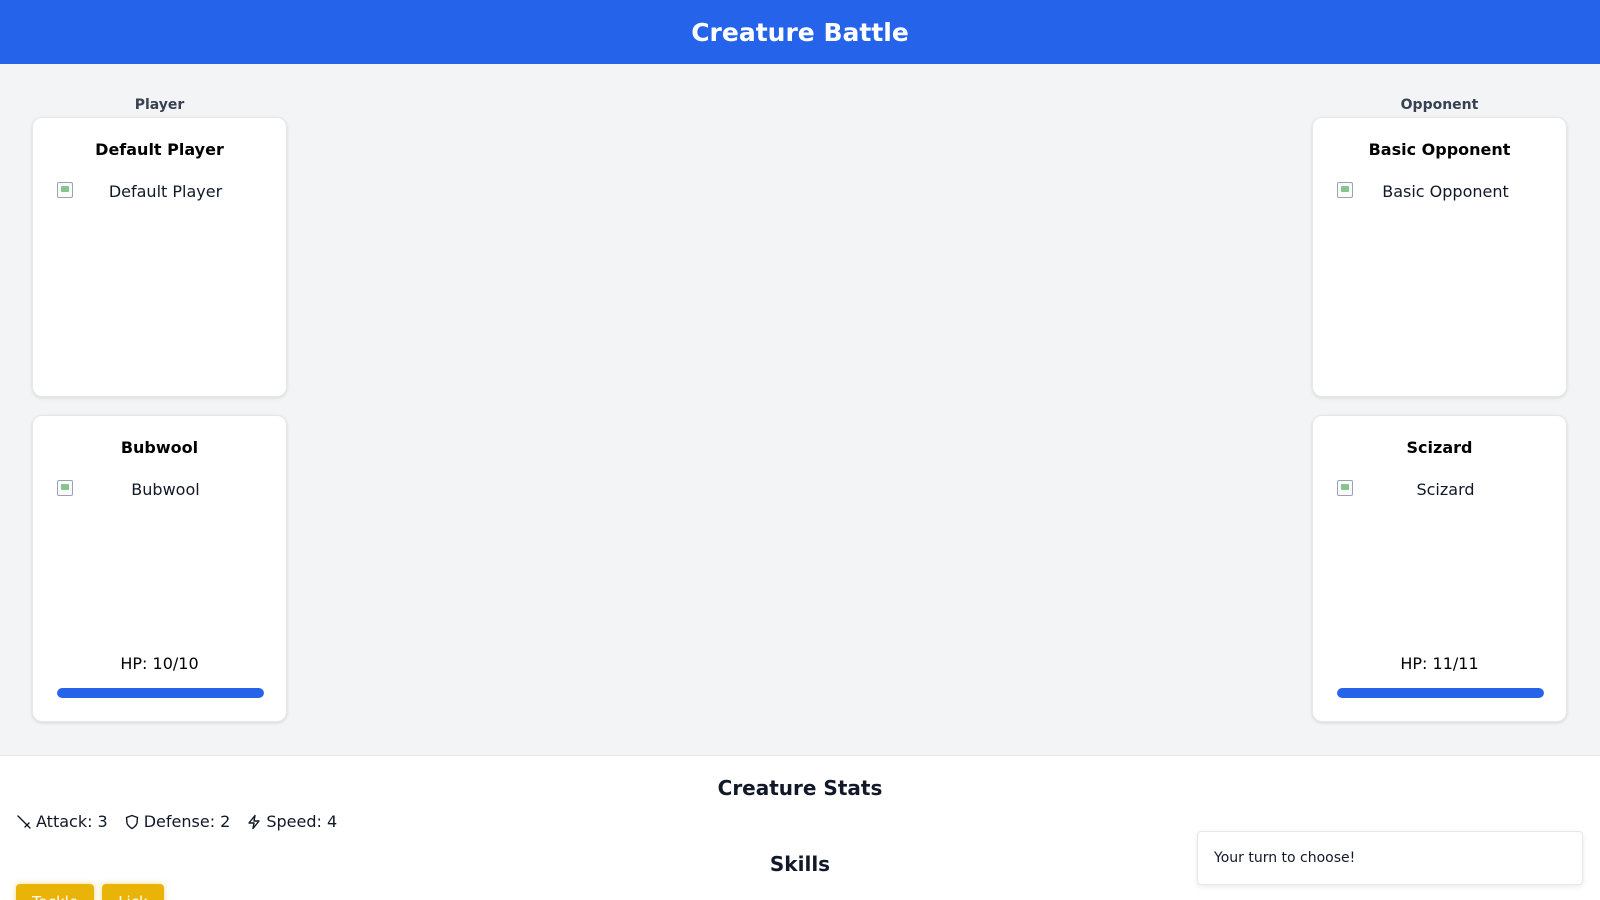 The width and height of the screenshot is (1600, 900). I want to click on speed-label: Speed: 4, so click(302, 821).